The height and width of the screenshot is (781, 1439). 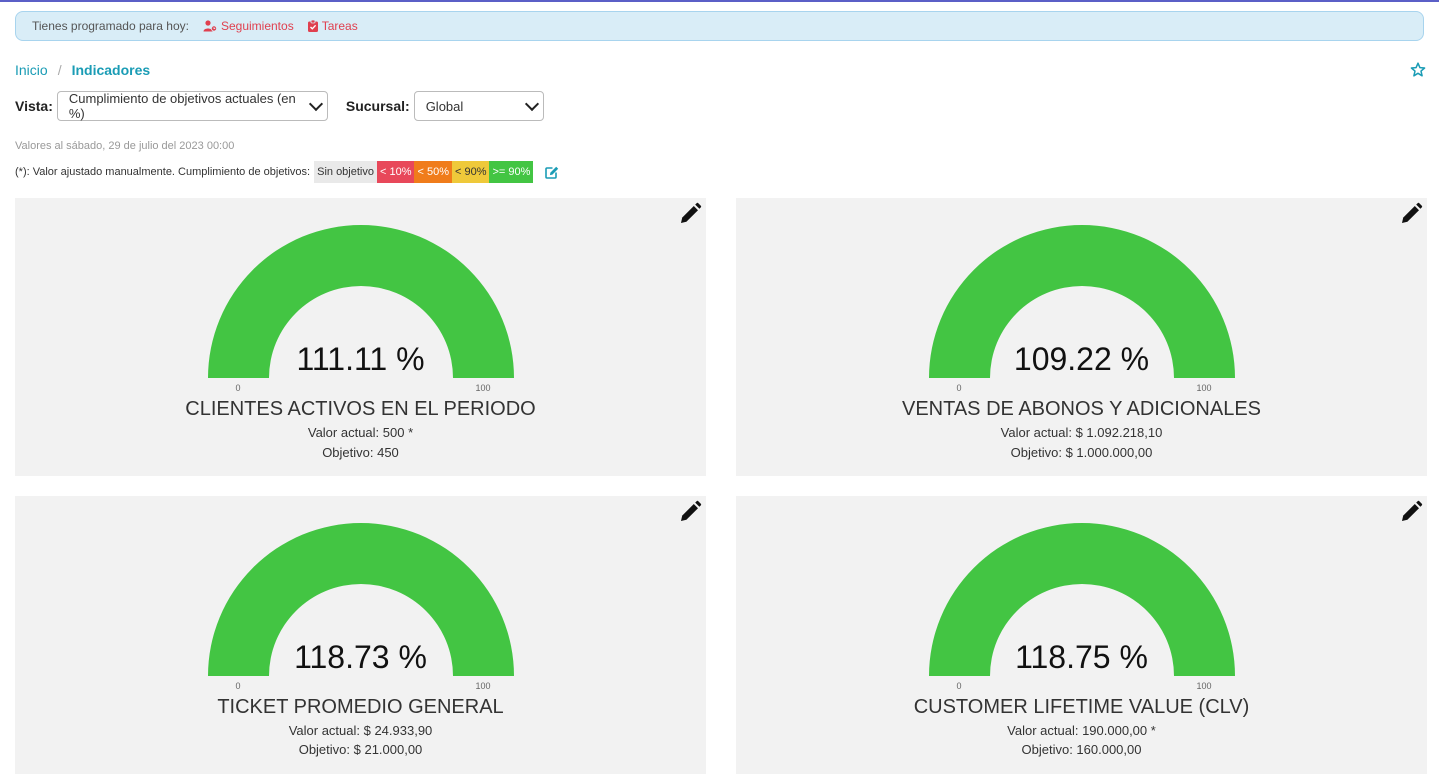 What do you see at coordinates (511, 172) in the screenshot?
I see `legend-chip: >= 90%` at bounding box center [511, 172].